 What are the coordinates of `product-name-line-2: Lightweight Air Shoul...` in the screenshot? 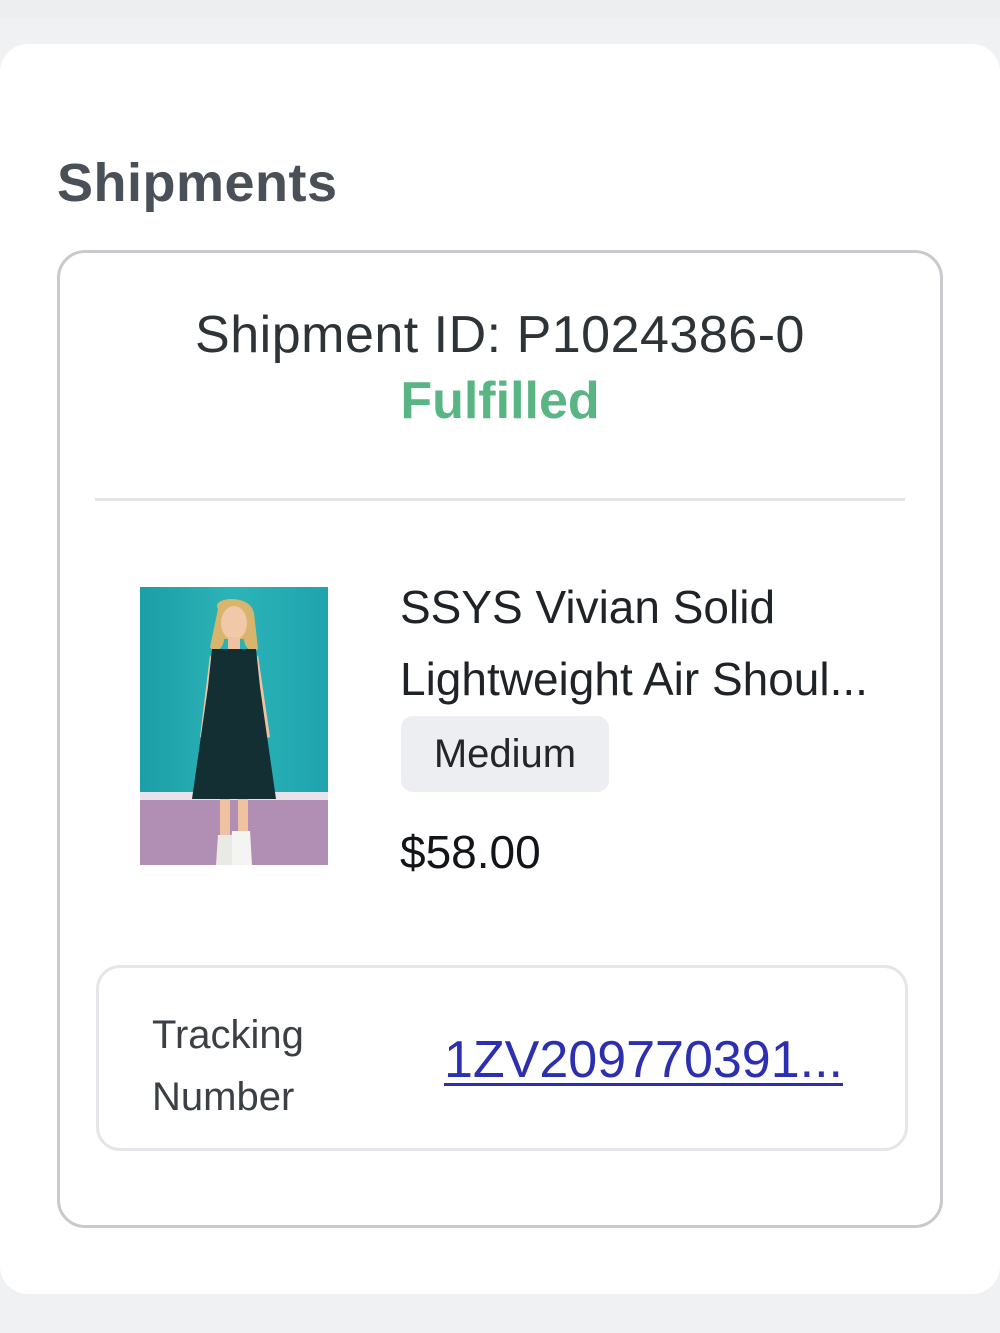 It's located at (634, 679).